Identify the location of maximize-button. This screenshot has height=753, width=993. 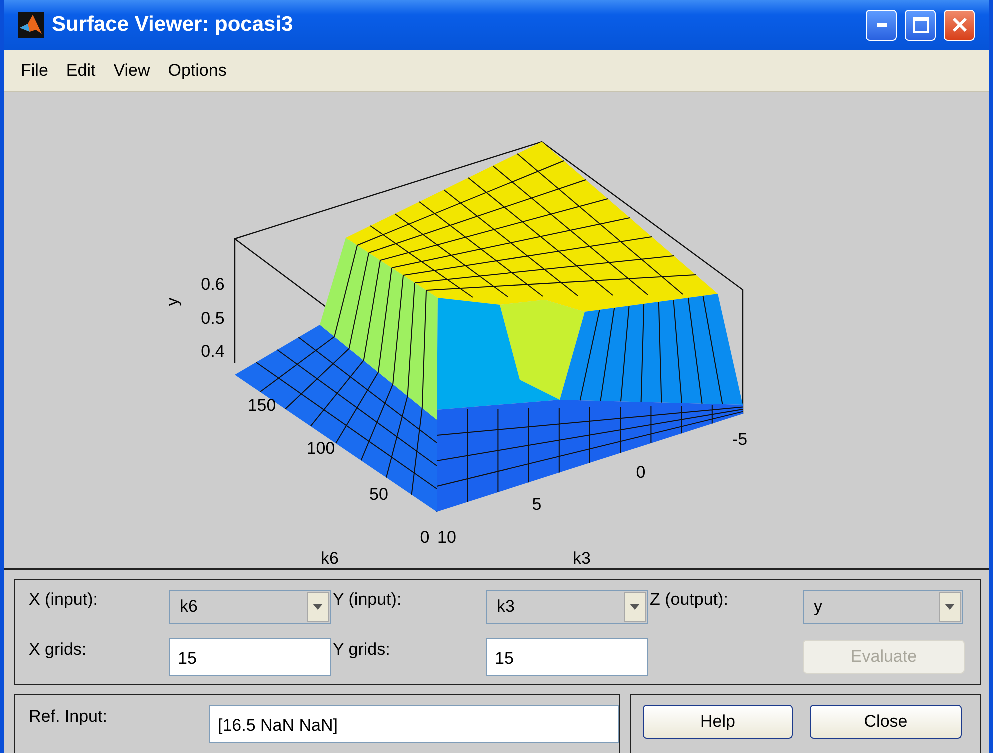
(920, 25).